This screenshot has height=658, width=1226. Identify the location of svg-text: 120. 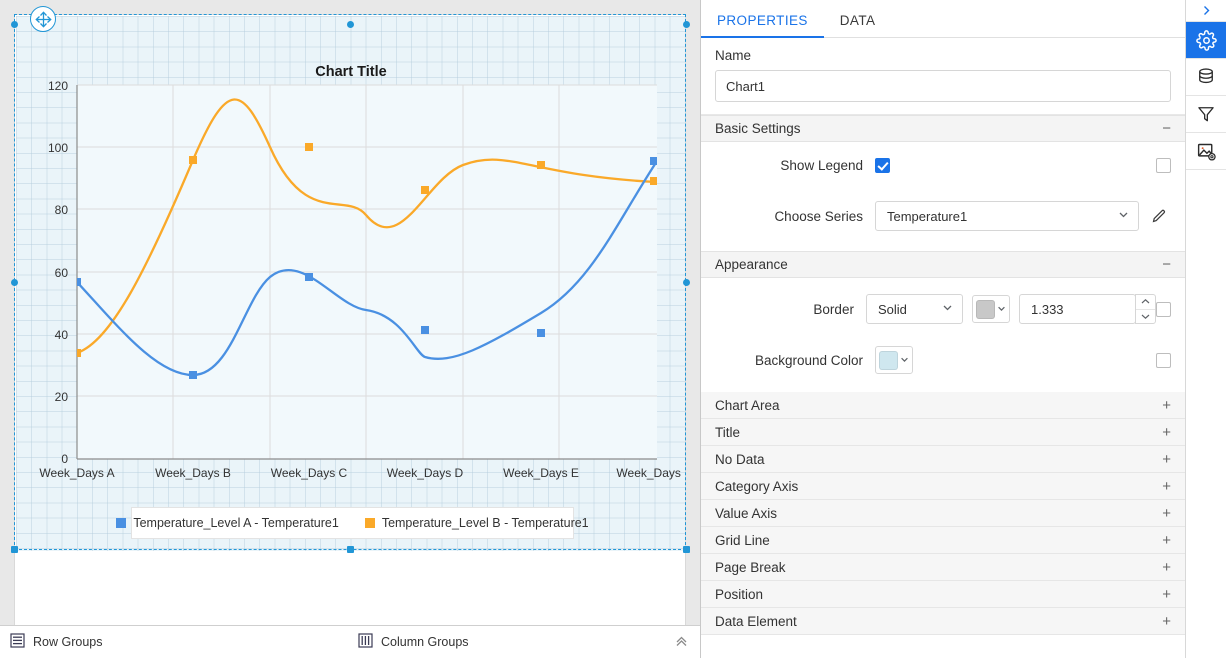
(58, 86).